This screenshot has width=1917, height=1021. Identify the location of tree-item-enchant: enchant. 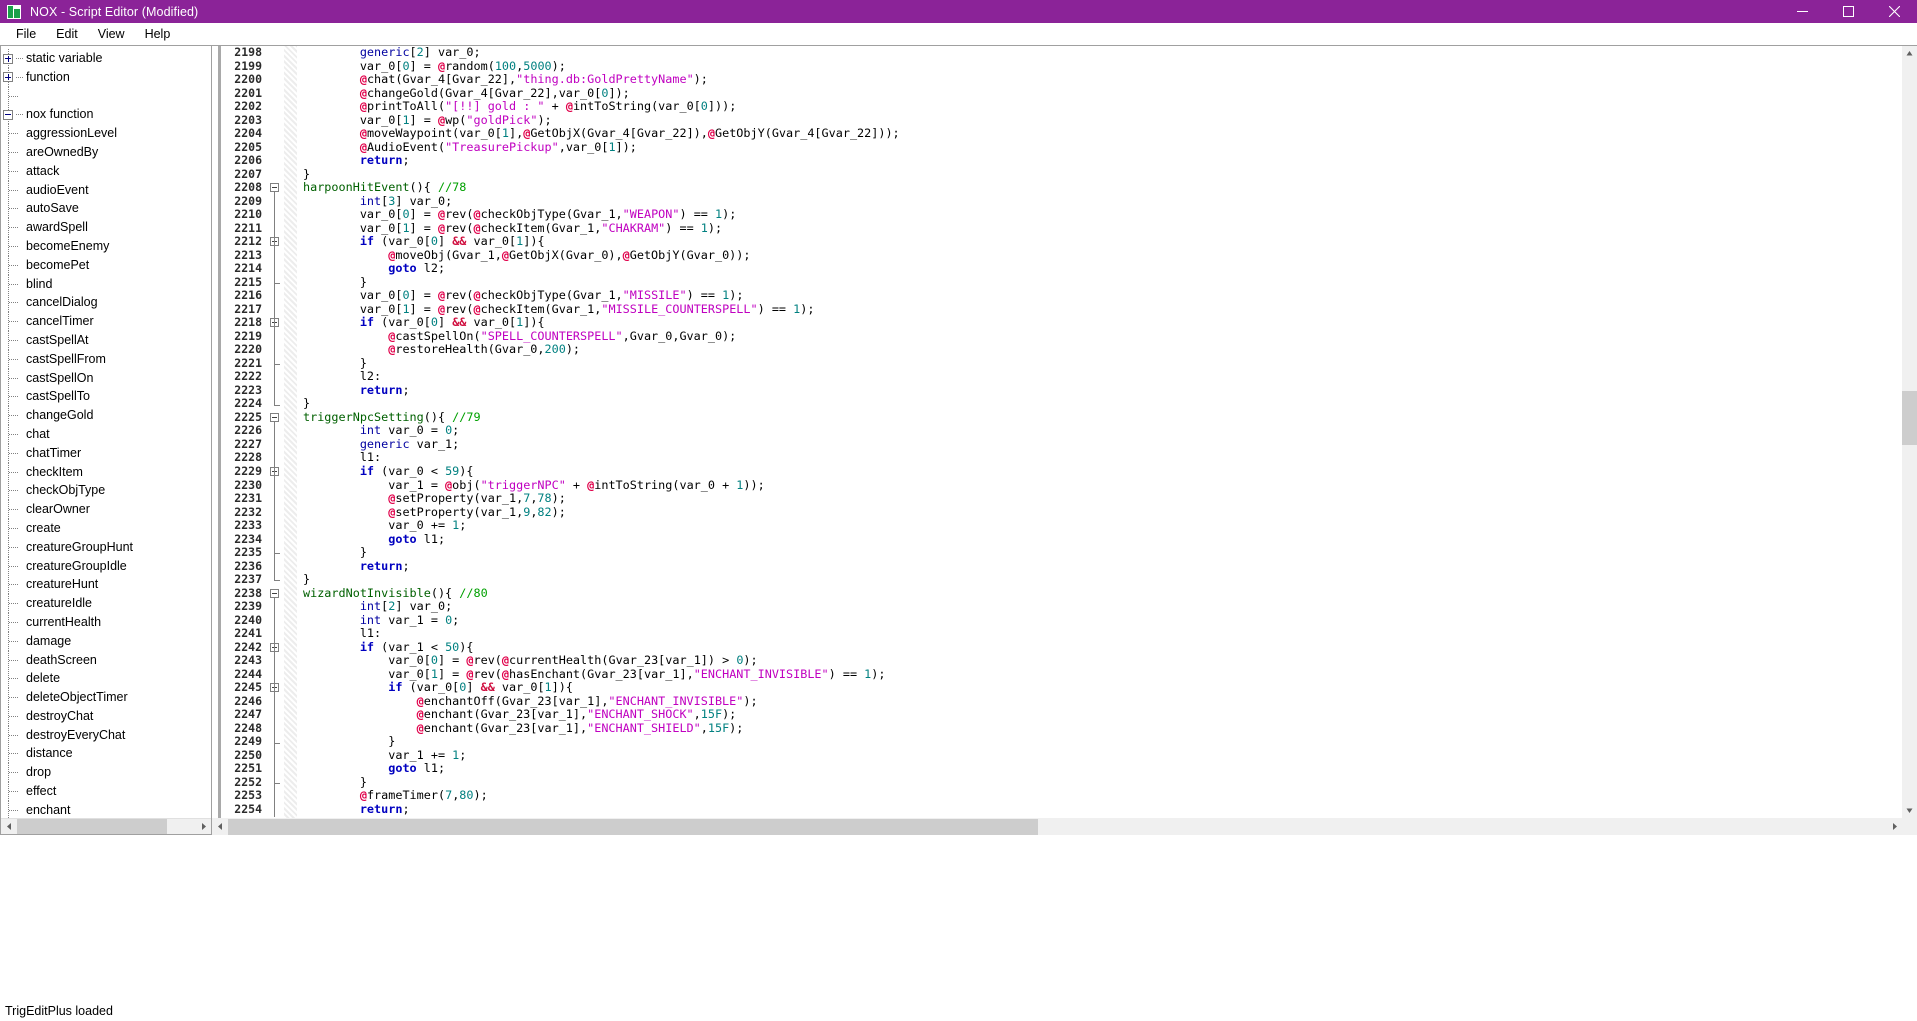
(106, 809).